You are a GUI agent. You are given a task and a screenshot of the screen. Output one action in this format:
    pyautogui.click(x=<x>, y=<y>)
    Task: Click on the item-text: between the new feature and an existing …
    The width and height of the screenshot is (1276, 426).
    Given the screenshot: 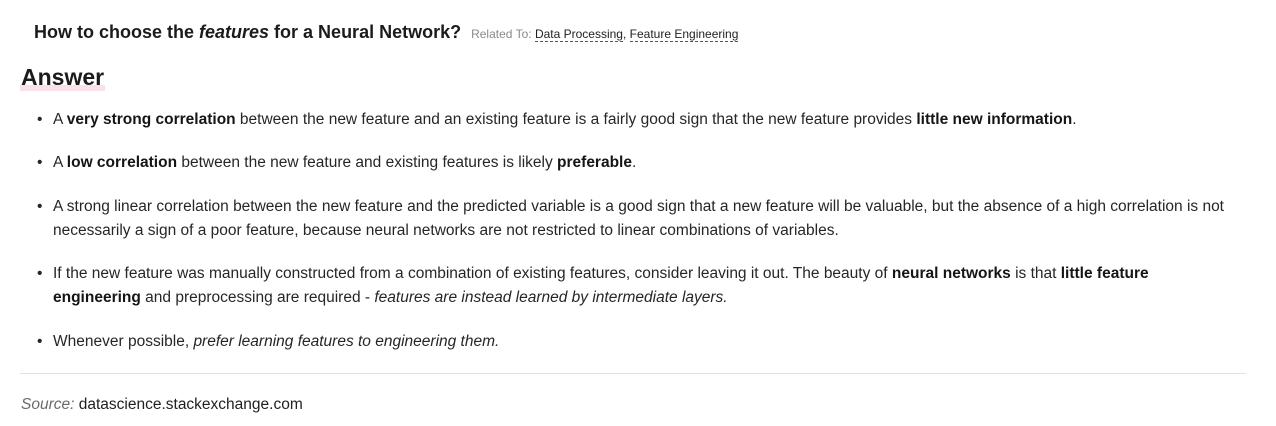 What is the action you would take?
    pyautogui.click(x=576, y=119)
    